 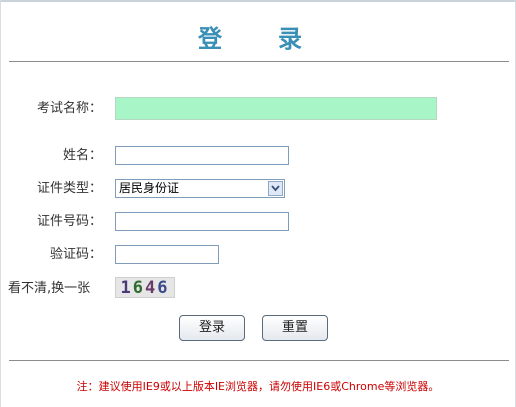 I want to click on id-type-selected-value: 居民身份证, so click(x=149, y=188).